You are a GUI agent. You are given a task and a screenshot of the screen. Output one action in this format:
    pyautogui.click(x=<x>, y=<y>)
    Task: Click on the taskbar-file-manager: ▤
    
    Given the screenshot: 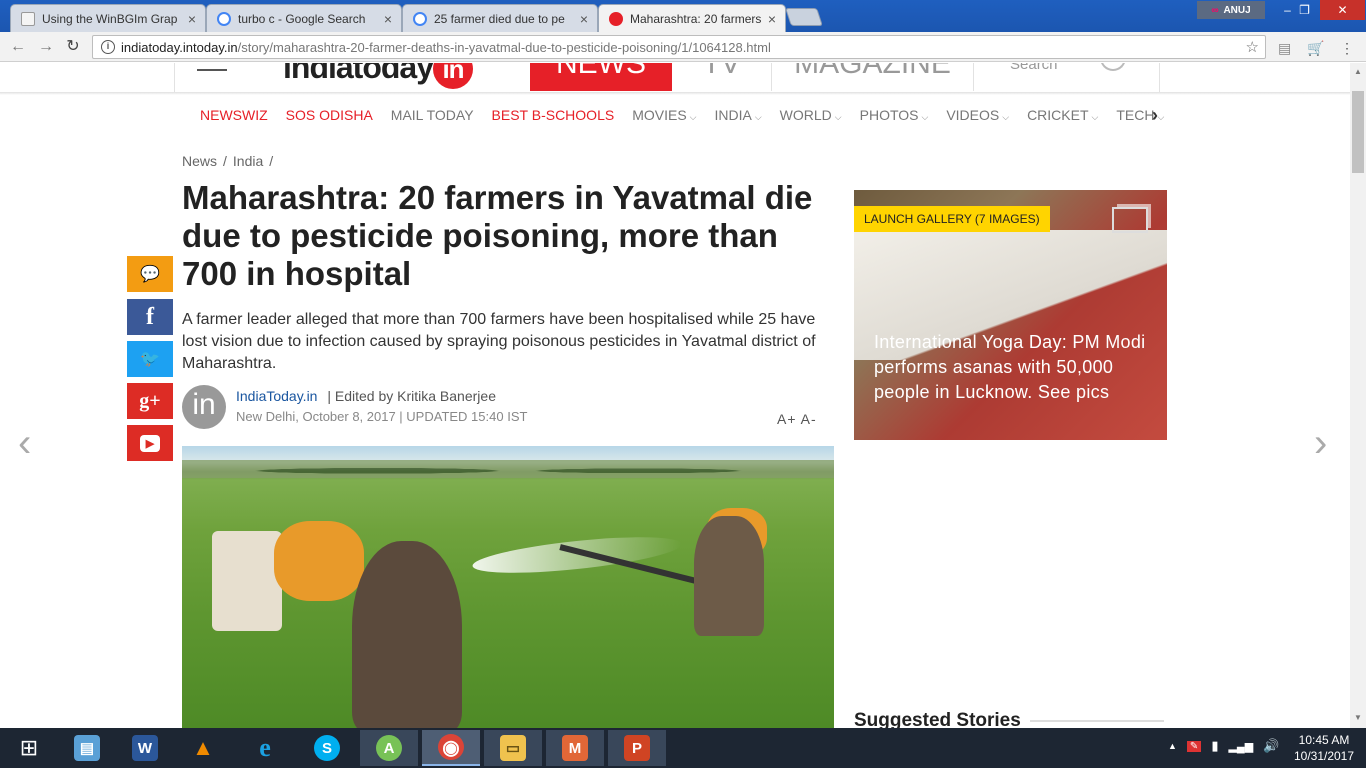 What is the action you would take?
    pyautogui.click(x=87, y=748)
    